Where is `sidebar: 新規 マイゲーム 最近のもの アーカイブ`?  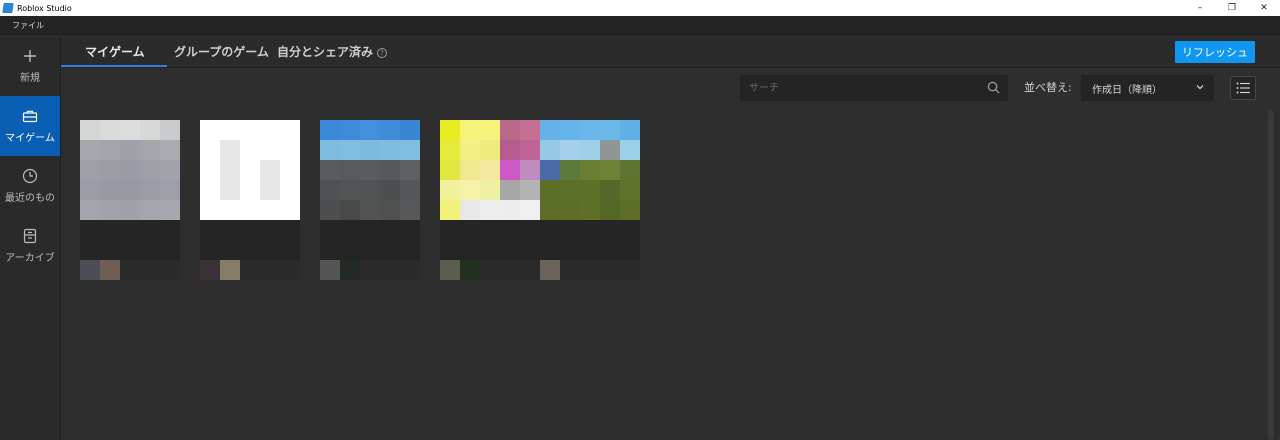 sidebar: 新規 マイゲーム 最近のもの アーカイブ is located at coordinates (30, 238).